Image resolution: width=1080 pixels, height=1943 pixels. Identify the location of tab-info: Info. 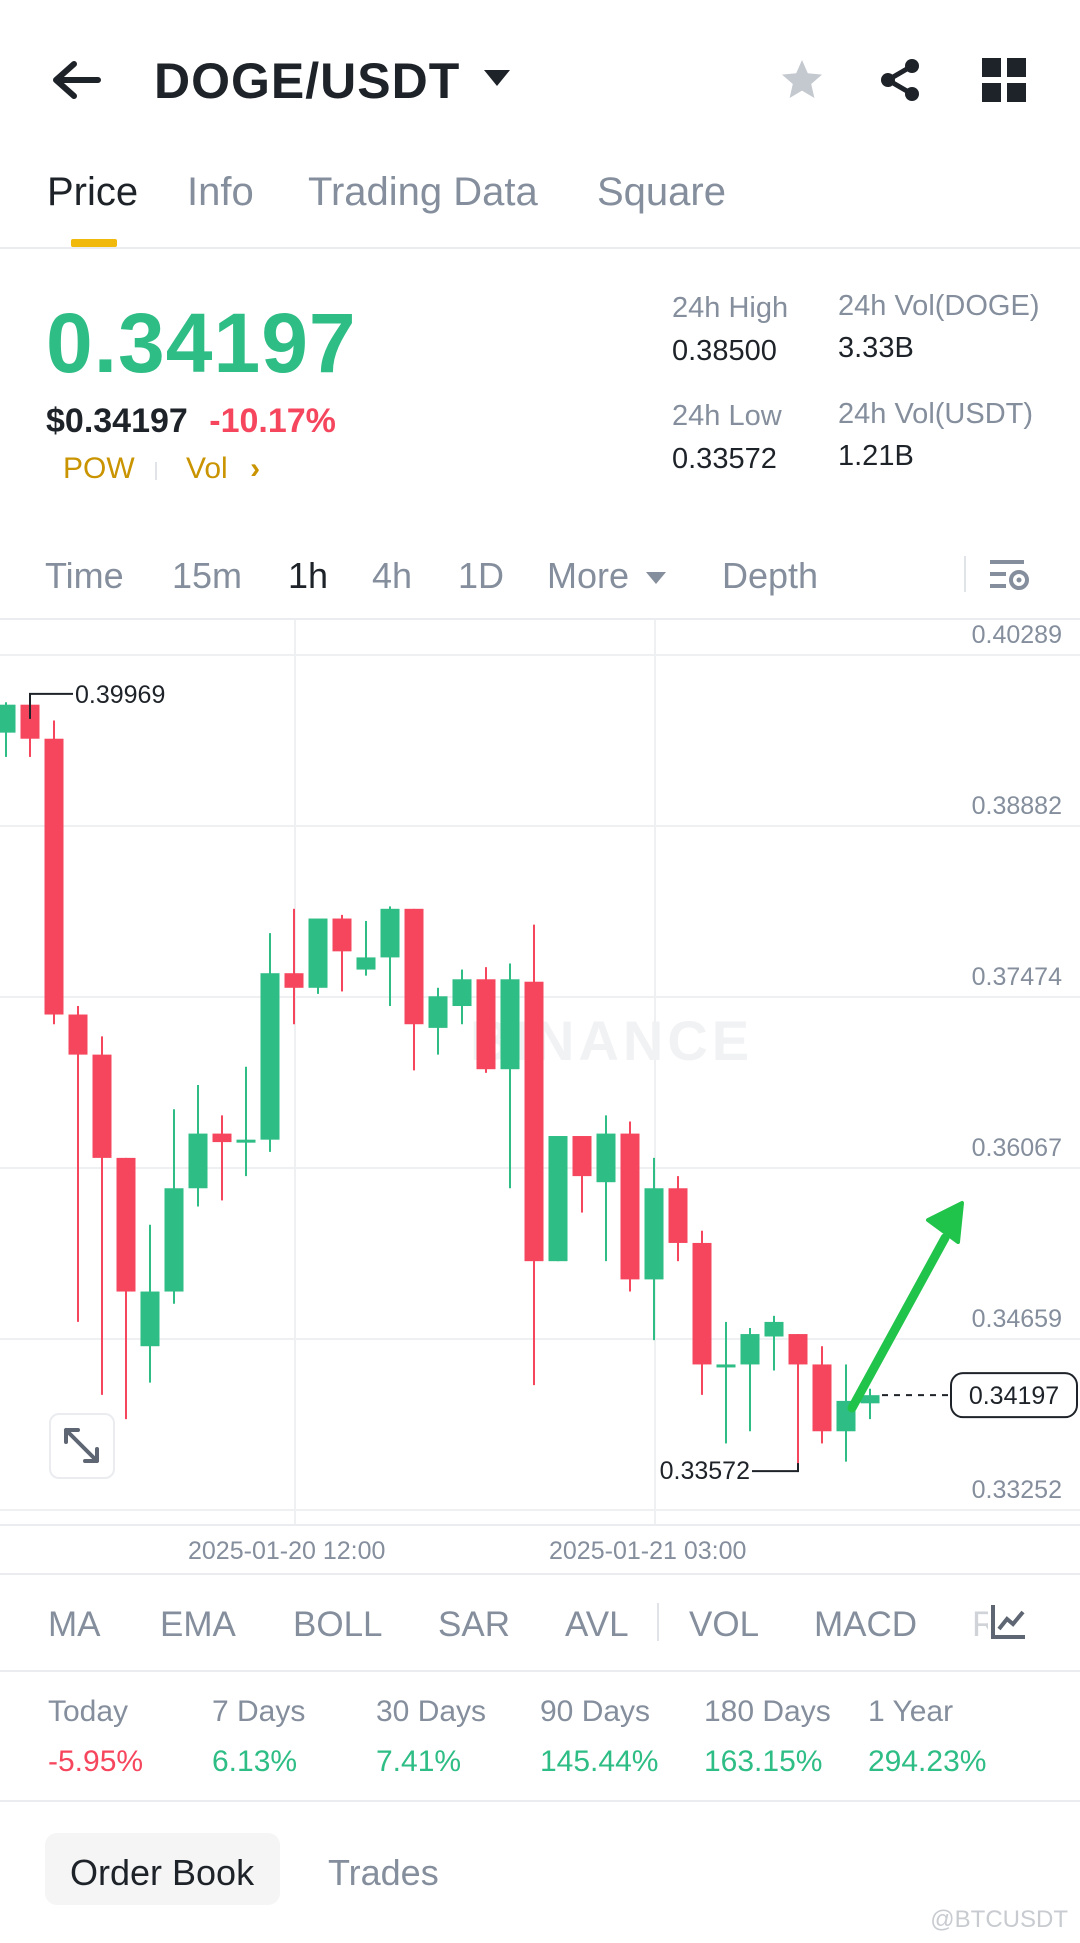
(220, 192).